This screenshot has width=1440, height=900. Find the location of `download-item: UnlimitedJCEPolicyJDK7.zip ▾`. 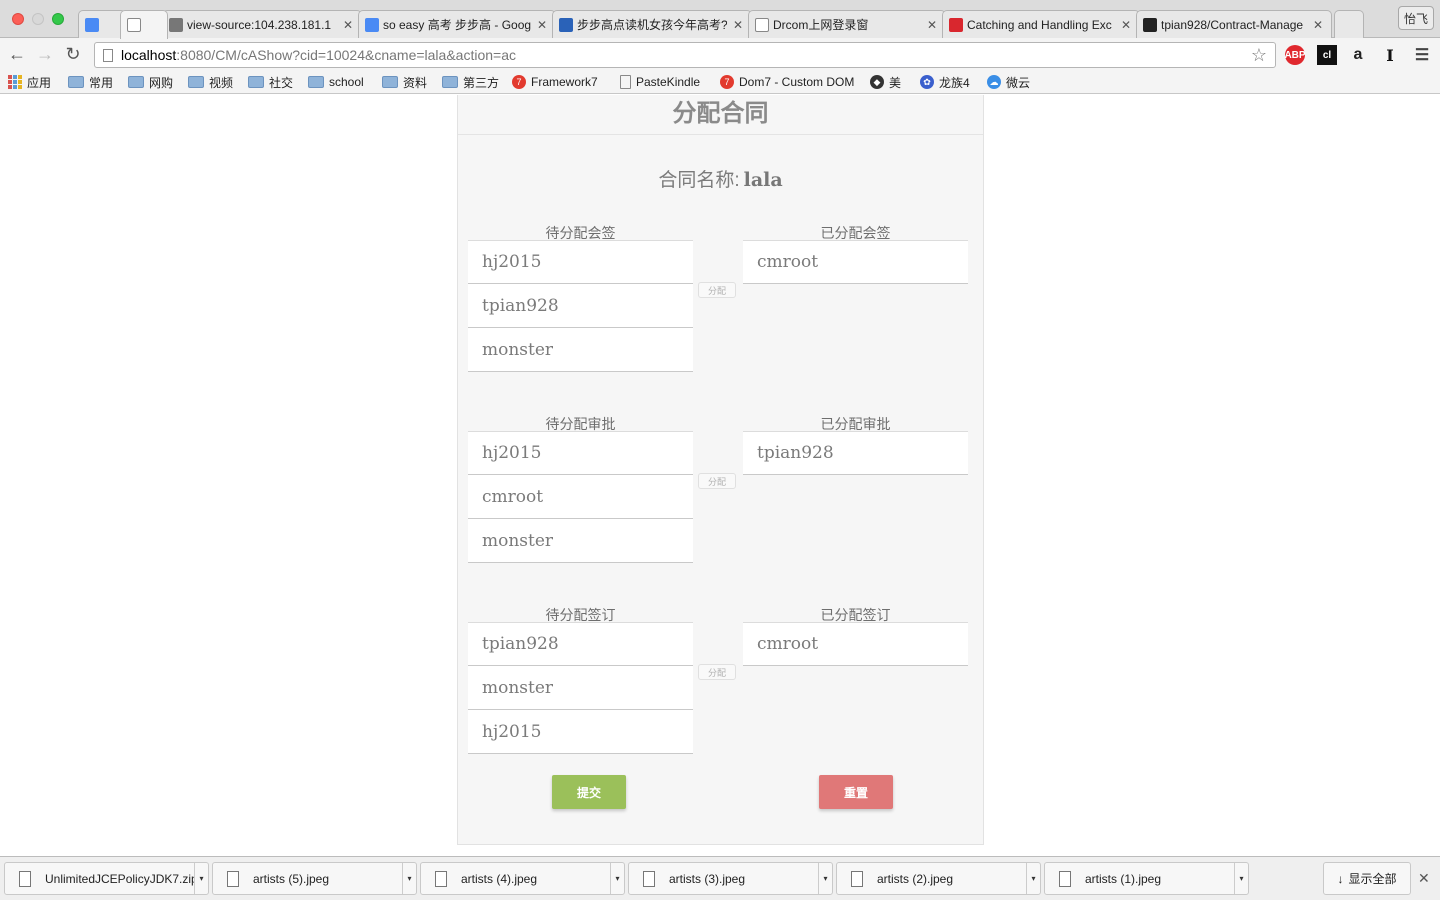

download-item: UnlimitedJCEPolicyJDK7.zip ▾ is located at coordinates (106, 878).